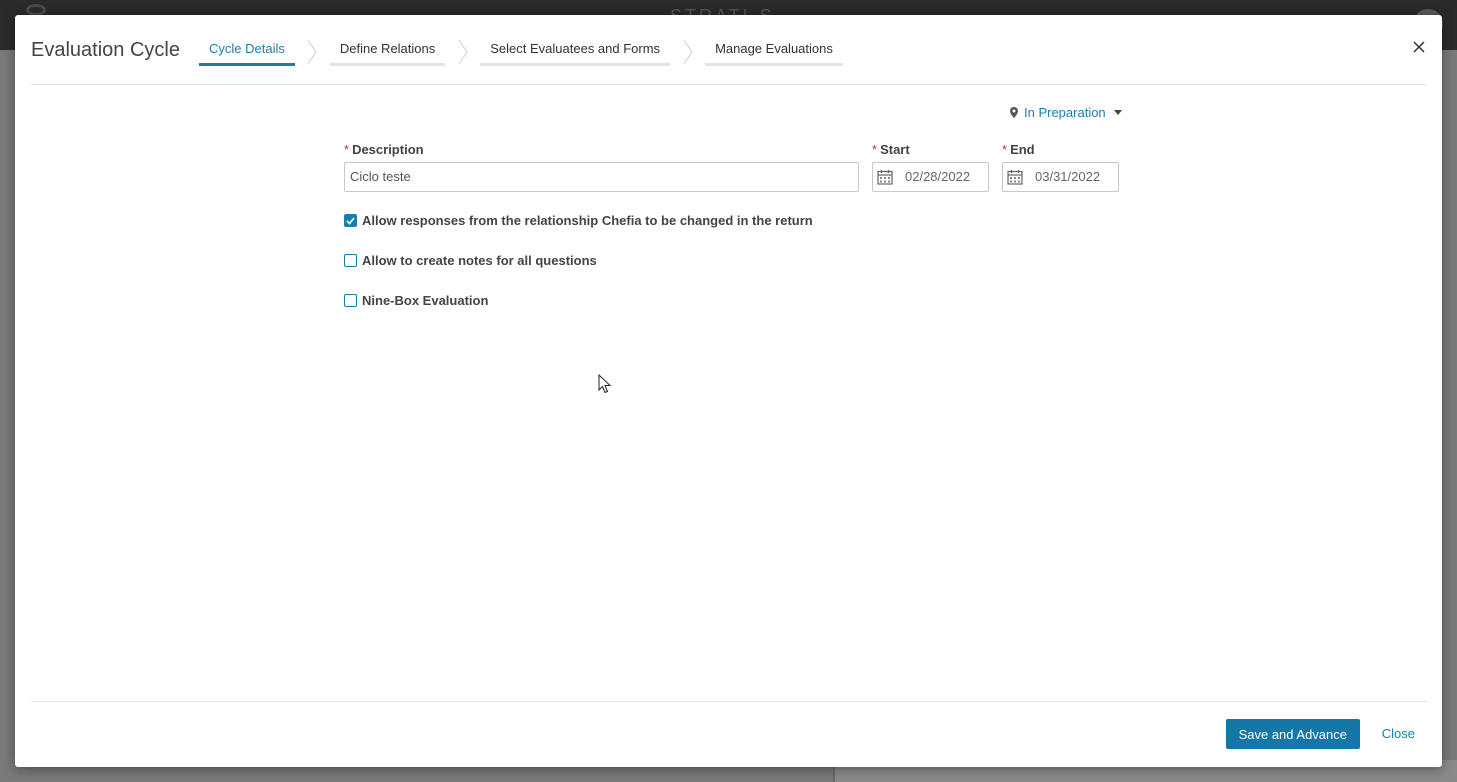 This screenshot has width=1457, height=782. I want to click on check-icon, so click(350, 220).